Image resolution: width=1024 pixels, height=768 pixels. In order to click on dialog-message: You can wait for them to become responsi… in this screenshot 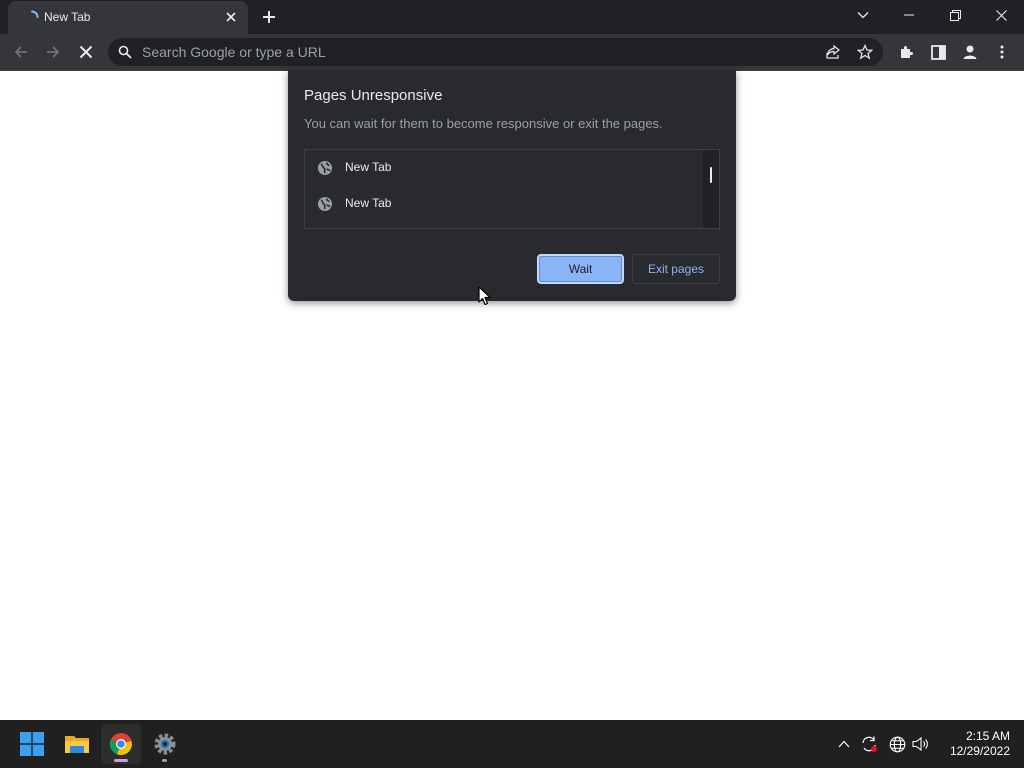, I will do `click(483, 123)`.